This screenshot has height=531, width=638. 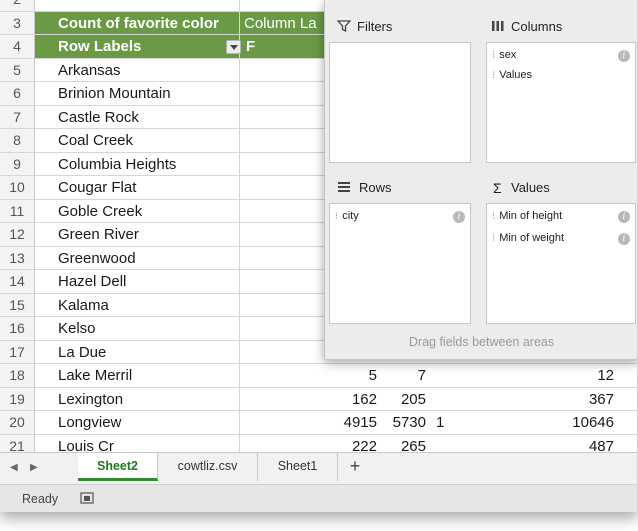 I want to click on row-number: 3, so click(x=17, y=22).